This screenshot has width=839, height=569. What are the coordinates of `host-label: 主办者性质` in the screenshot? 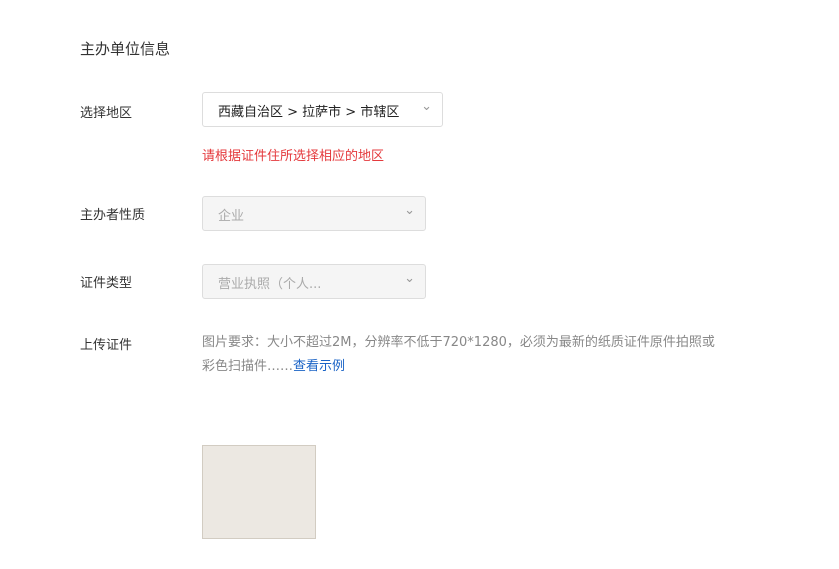 It's located at (113, 215).